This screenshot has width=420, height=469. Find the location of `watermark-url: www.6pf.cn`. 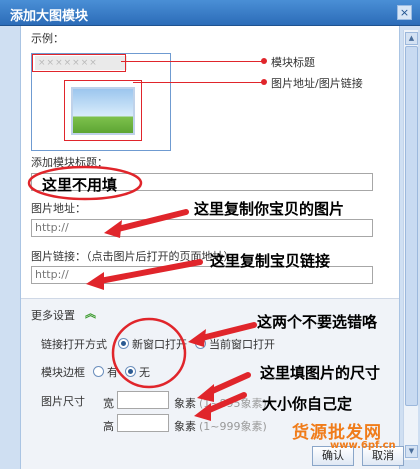

watermark-url: www.6pf.cn is located at coordinates (363, 445).